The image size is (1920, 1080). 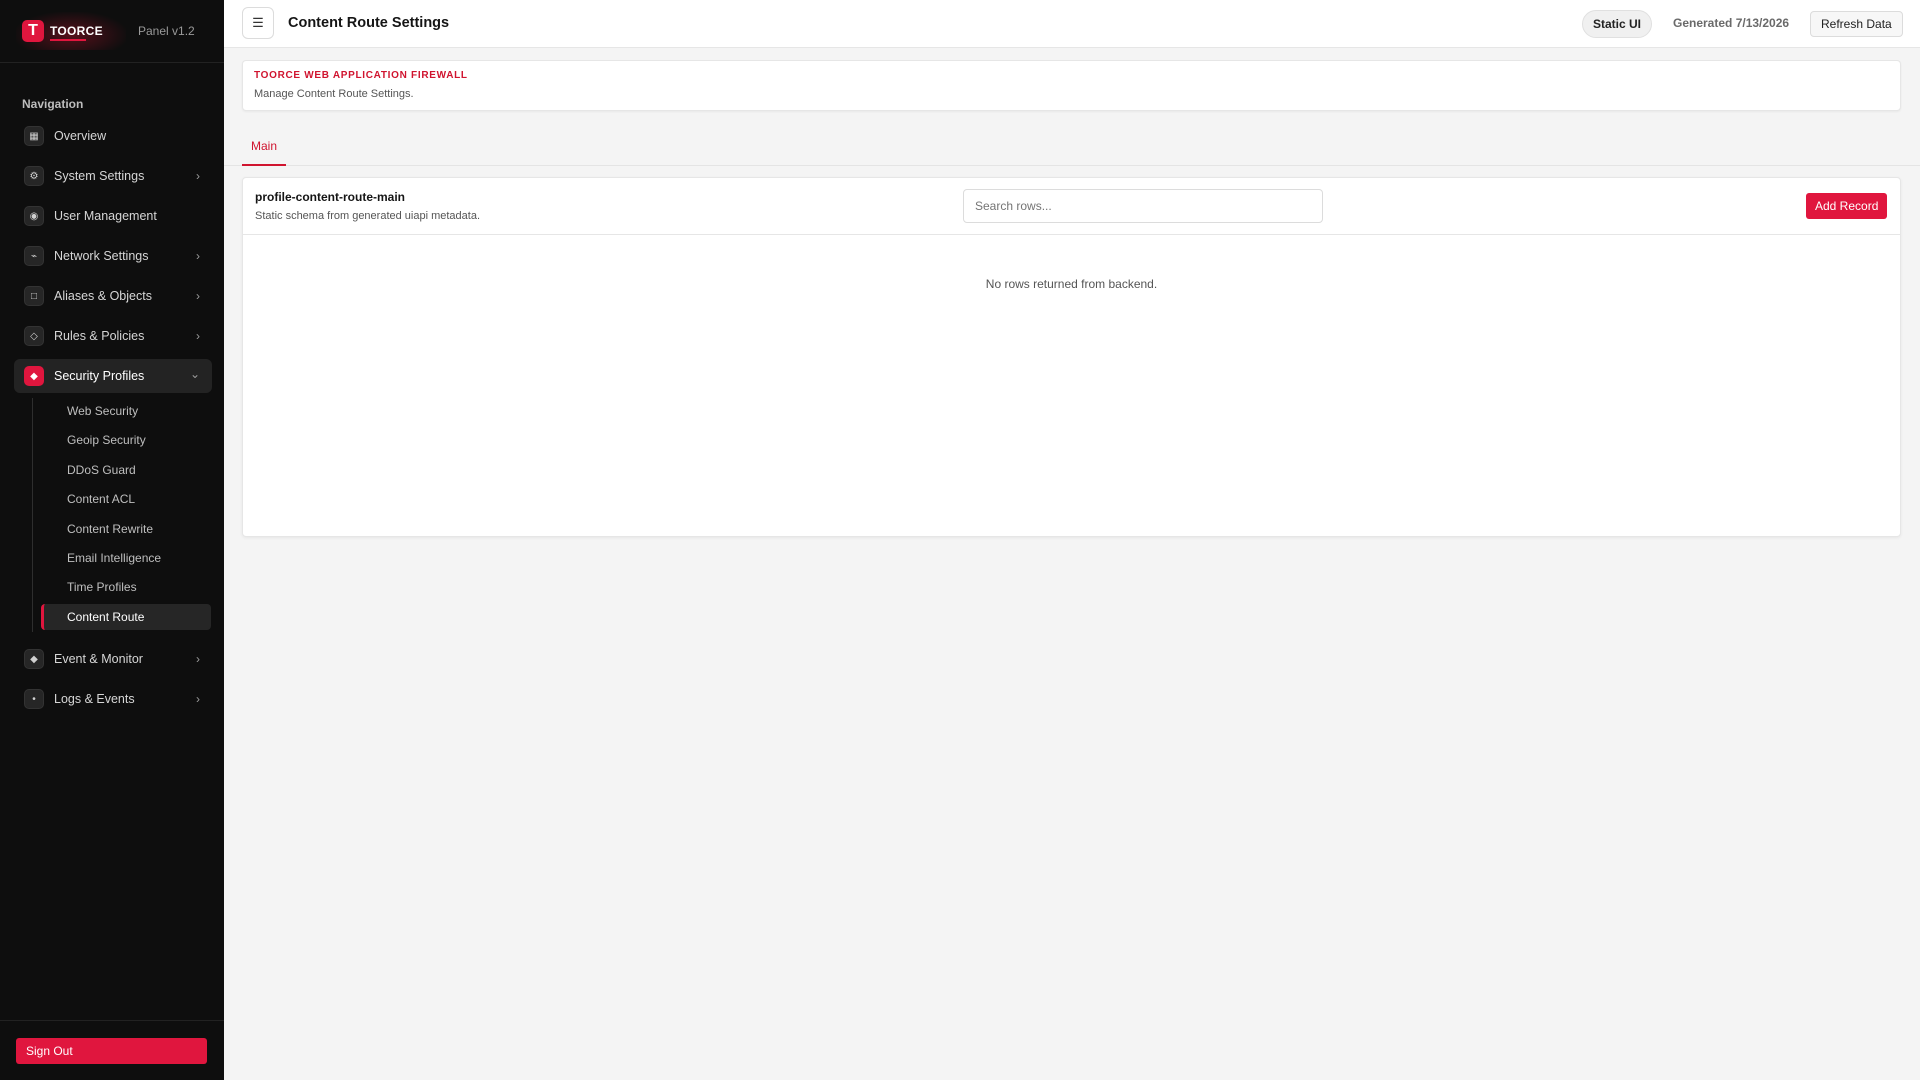 I want to click on sidebar-item-label: Event & Monitor, so click(x=98, y=659).